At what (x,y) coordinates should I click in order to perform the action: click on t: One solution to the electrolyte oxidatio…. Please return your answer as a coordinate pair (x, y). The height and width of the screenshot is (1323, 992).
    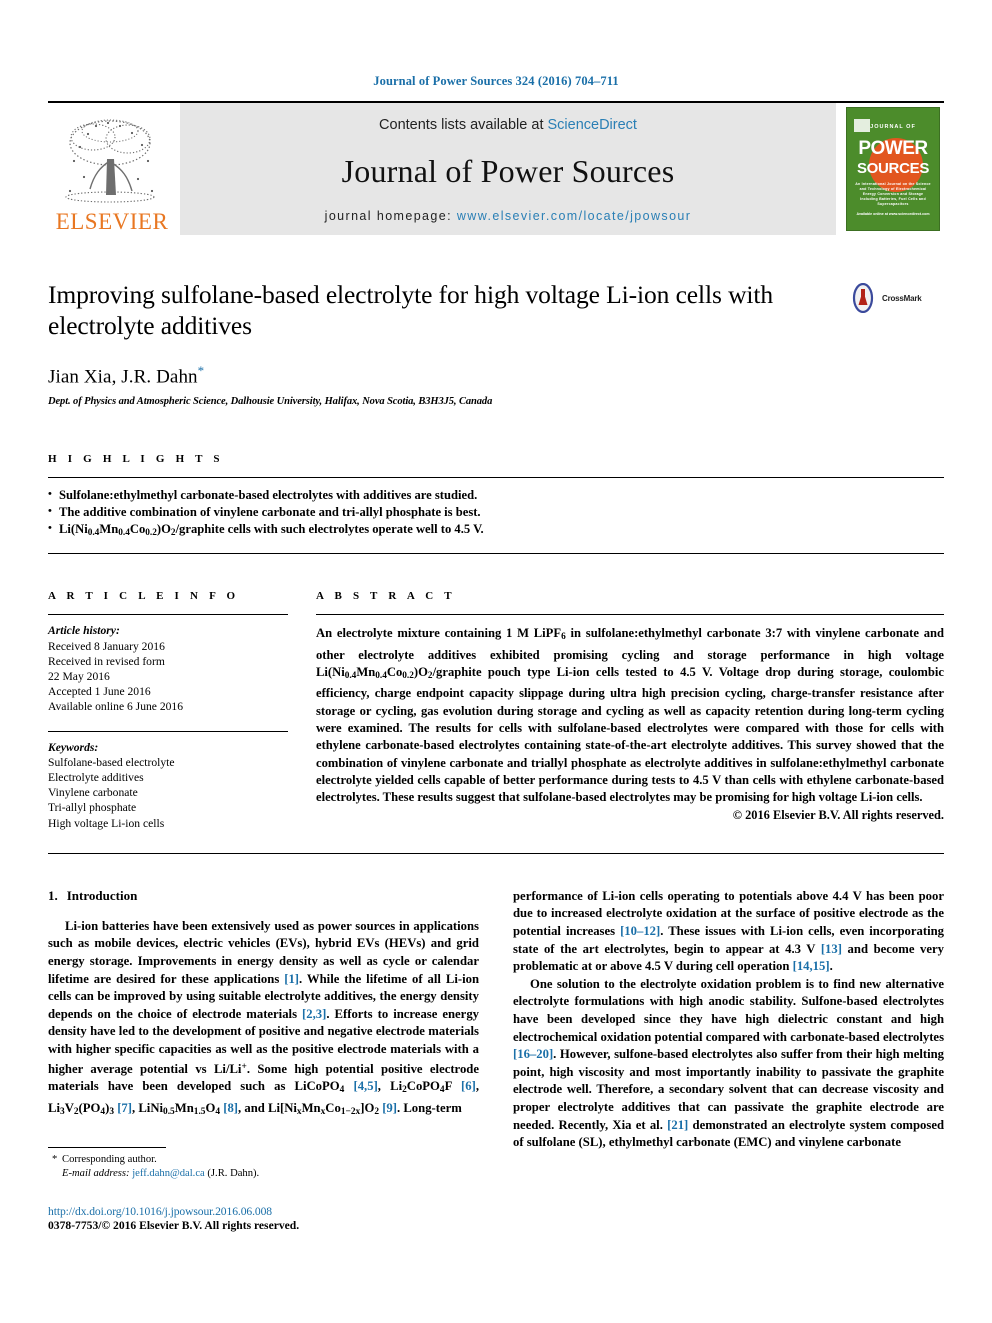
    Looking at the image, I should click on (728, 1010).